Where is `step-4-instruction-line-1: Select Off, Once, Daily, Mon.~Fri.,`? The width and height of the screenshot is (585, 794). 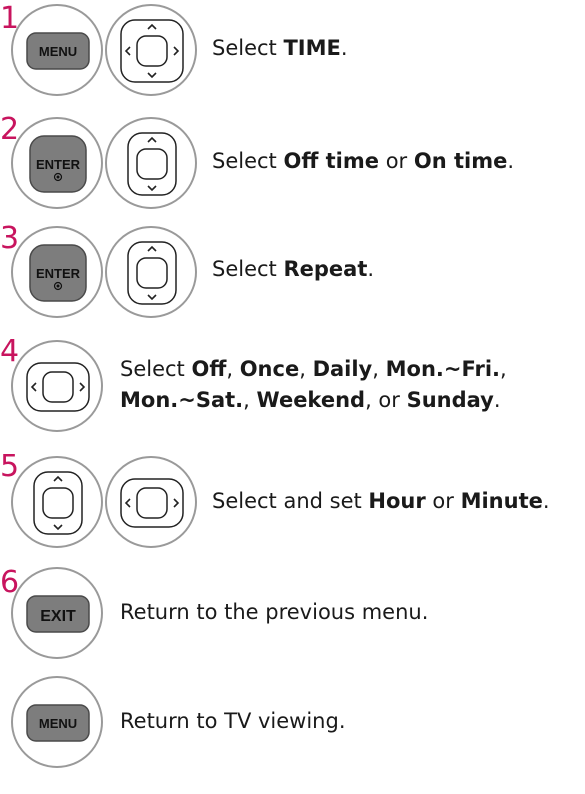 step-4-instruction-line-1: Select Off, Once, Daily, Mon.~Fri., is located at coordinates (313, 369).